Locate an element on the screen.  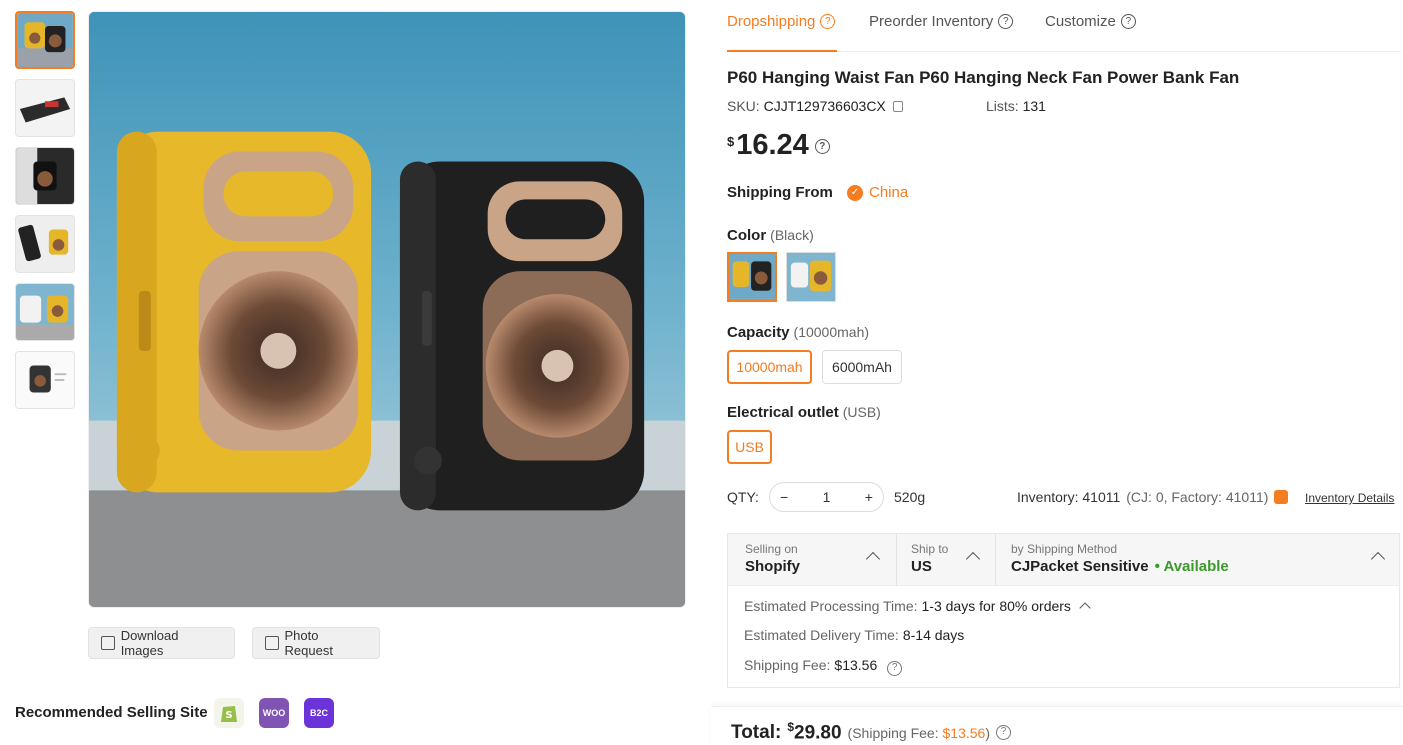
color-swatch-black is located at coordinates (752, 277).